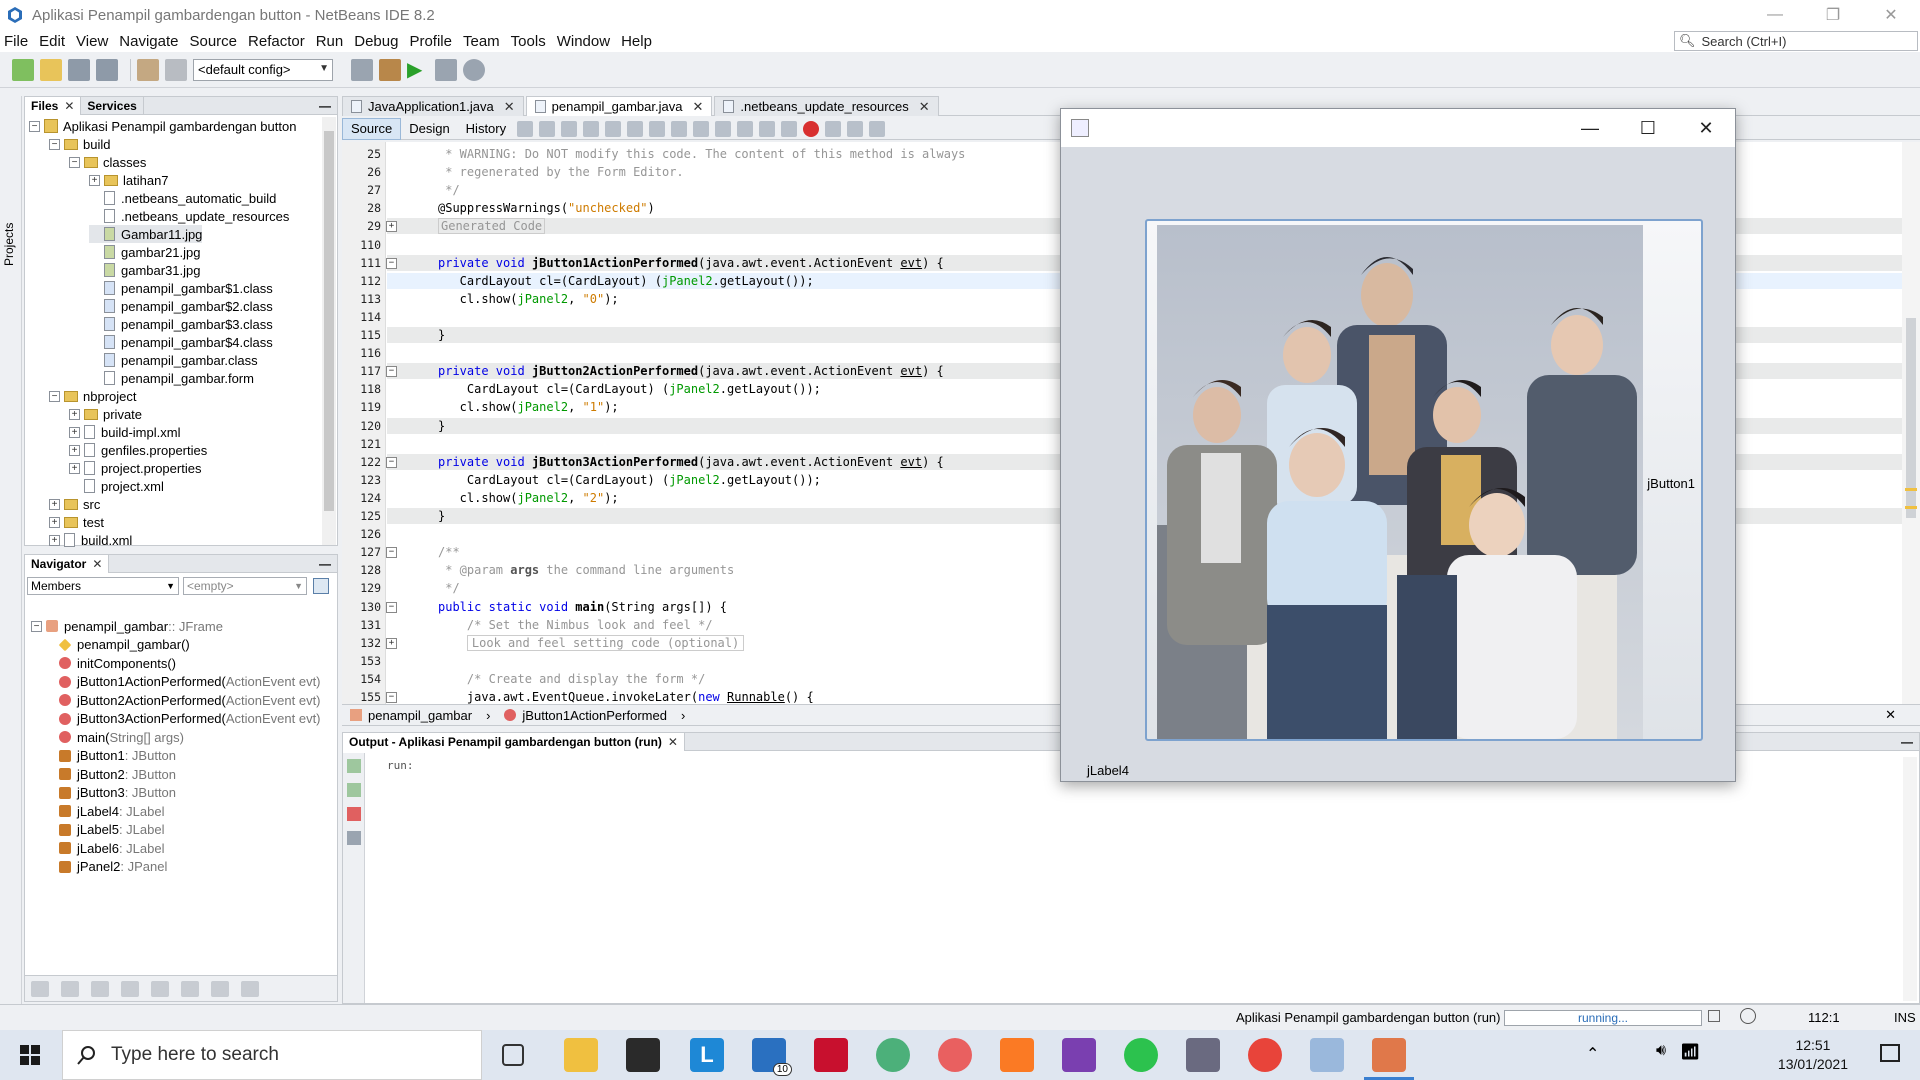  What do you see at coordinates (1910, 879) in the screenshot?
I see `output-scrollbar` at bounding box center [1910, 879].